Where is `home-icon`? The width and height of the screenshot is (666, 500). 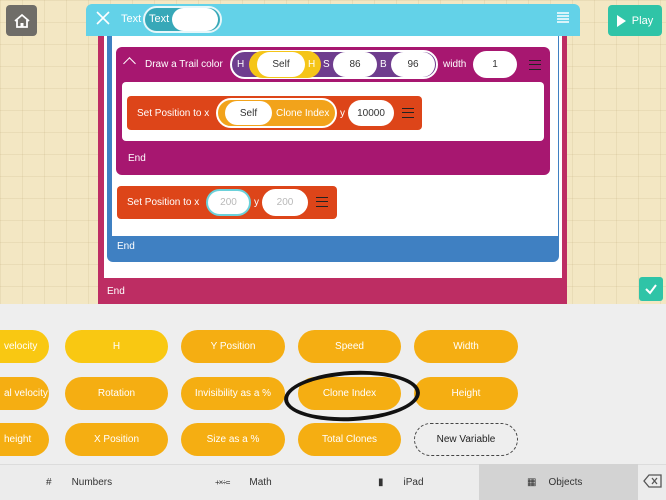
home-icon is located at coordinates (21, 20).